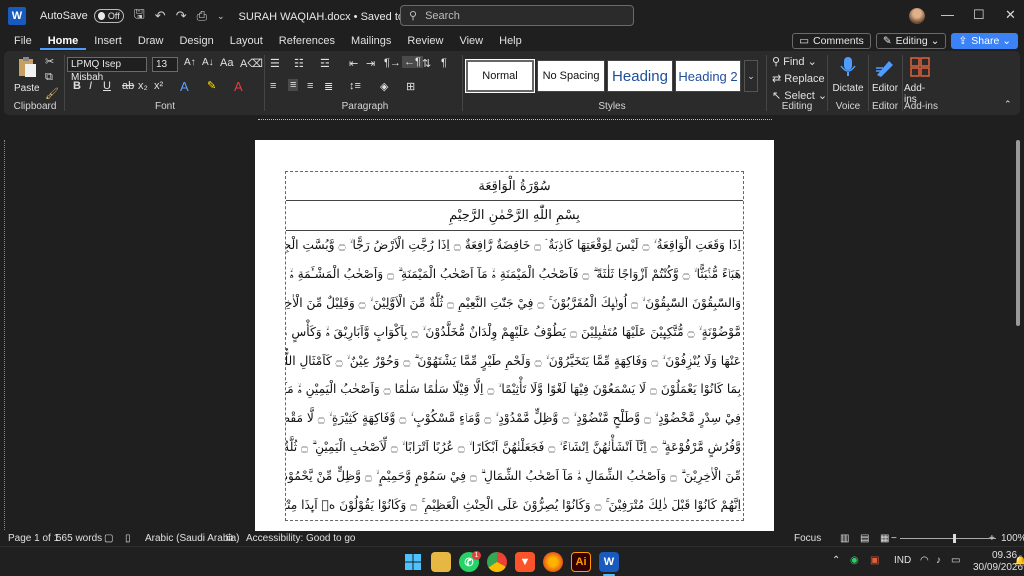  I want to click on search-input: ⚲ Search, so click(517, 15).